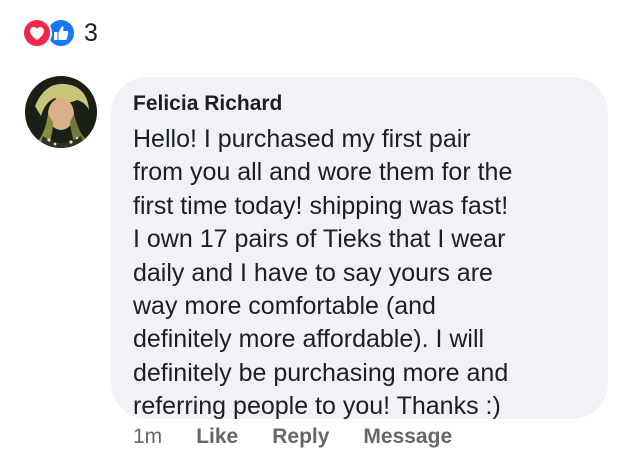 Image resolution: width=640 pixels, height=472 pixels. I want to click on comment-line: I own 17 pairs of Tieks that I wear, so click(319, 239).